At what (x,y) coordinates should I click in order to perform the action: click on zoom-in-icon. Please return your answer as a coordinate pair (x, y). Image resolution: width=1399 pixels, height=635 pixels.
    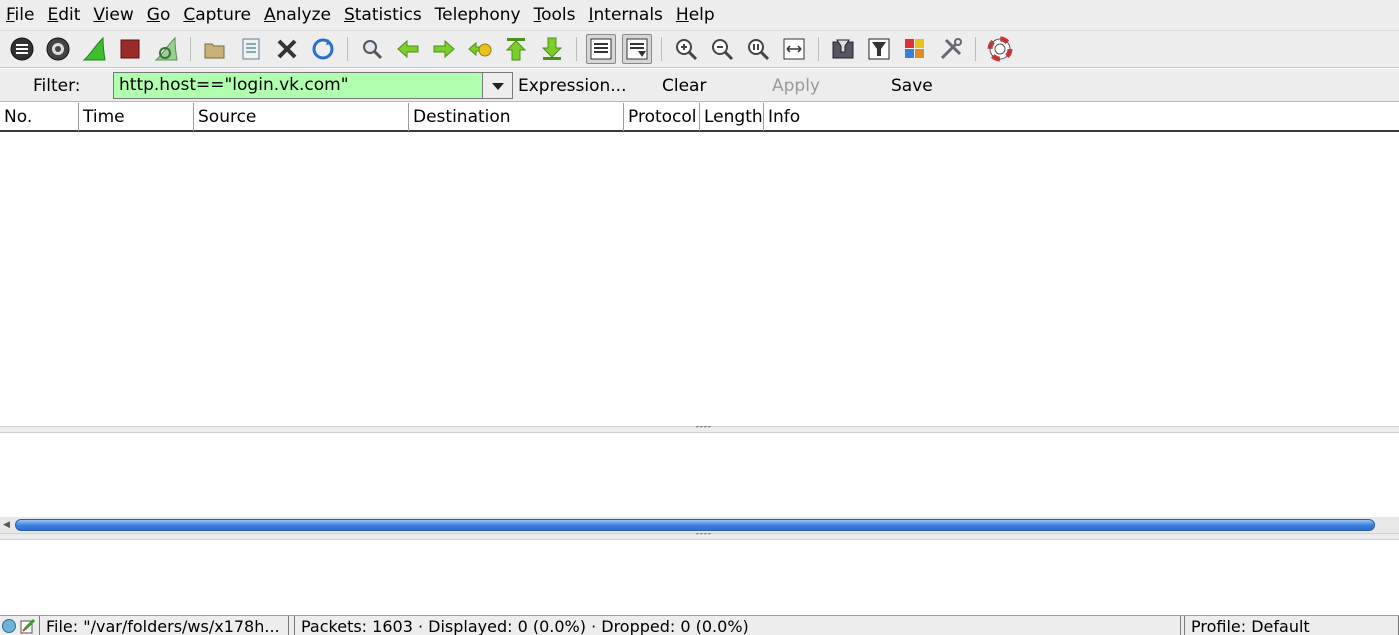
    Looking at the image, I should click on (686, 49).